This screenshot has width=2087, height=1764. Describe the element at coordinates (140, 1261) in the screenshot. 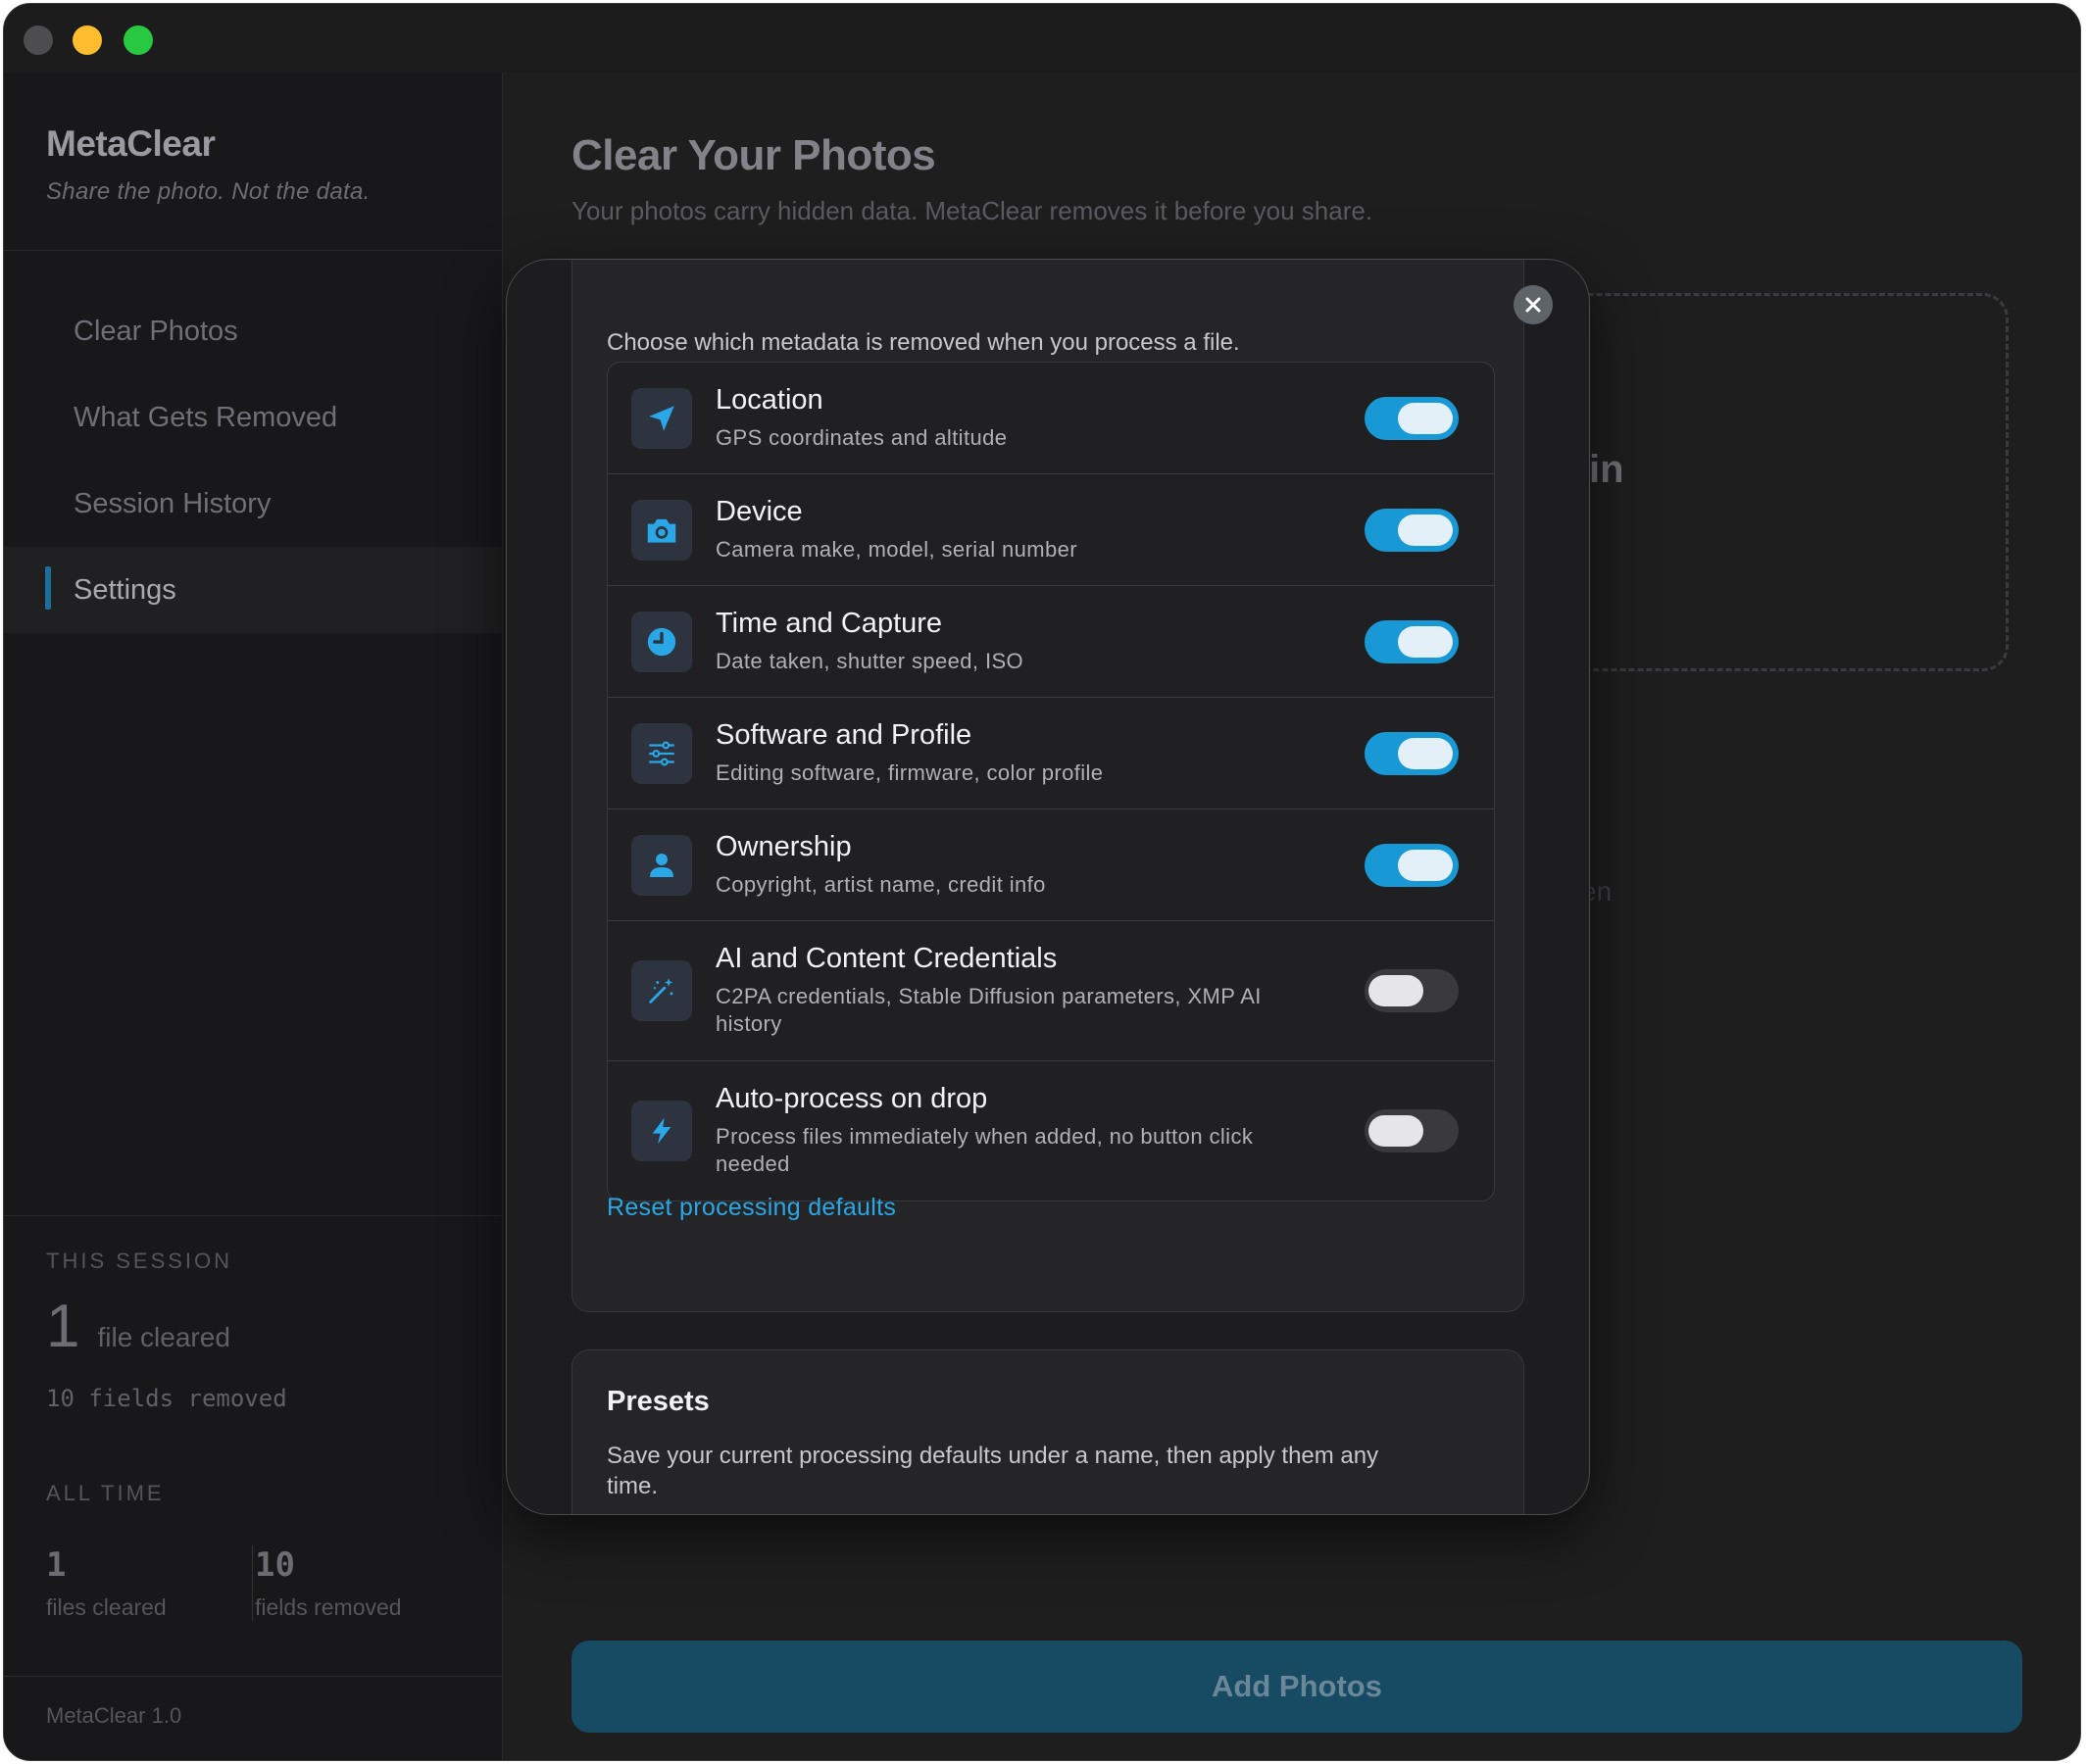

I see `this-session-heading: THIS SESSION` at that location.